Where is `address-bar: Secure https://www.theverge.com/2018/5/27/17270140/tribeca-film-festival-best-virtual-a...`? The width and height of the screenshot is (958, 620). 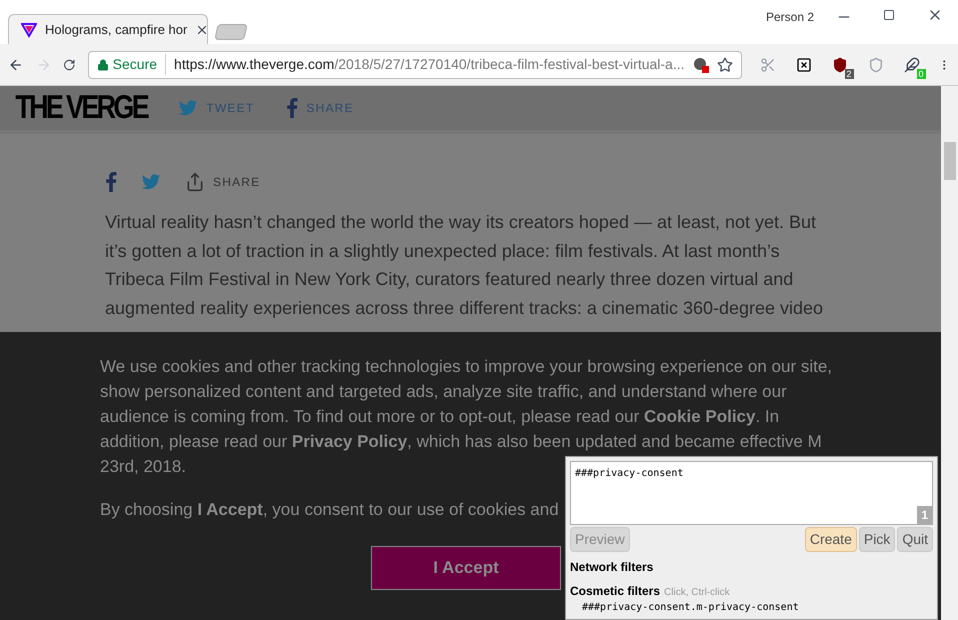 address-bar: Secure https://www.theverge.com/2018/5/27/17270140/tribeca-film-festival-best-virtual-a... is located at coordinates (415, 64).